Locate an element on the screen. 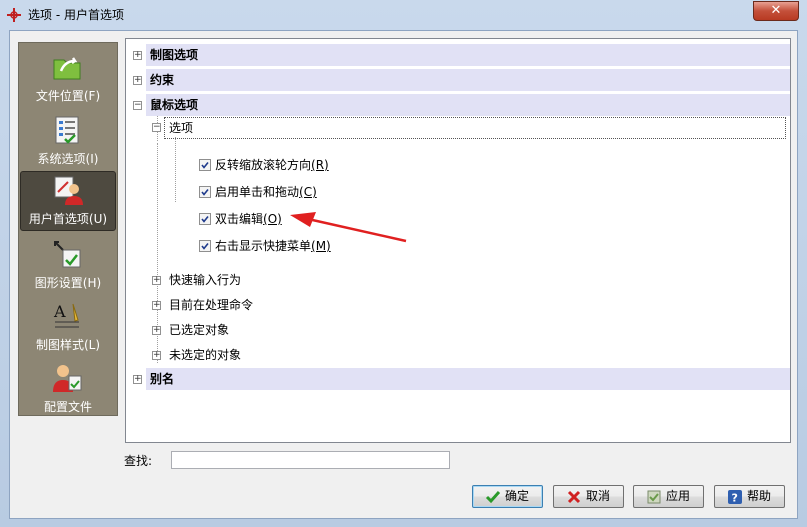 Image resolution: width=807 pixels, height=527 pixels. nav-item-label: 制图样式(L) is located at coordinates (68, 345).